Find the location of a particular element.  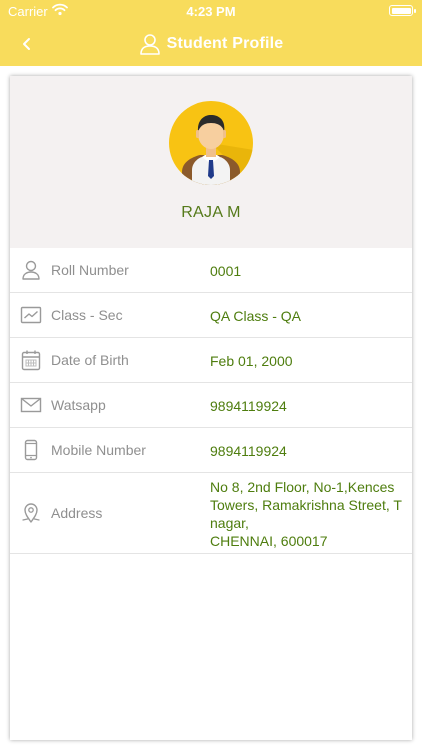

person-icon is located at coordinates (31, 270).